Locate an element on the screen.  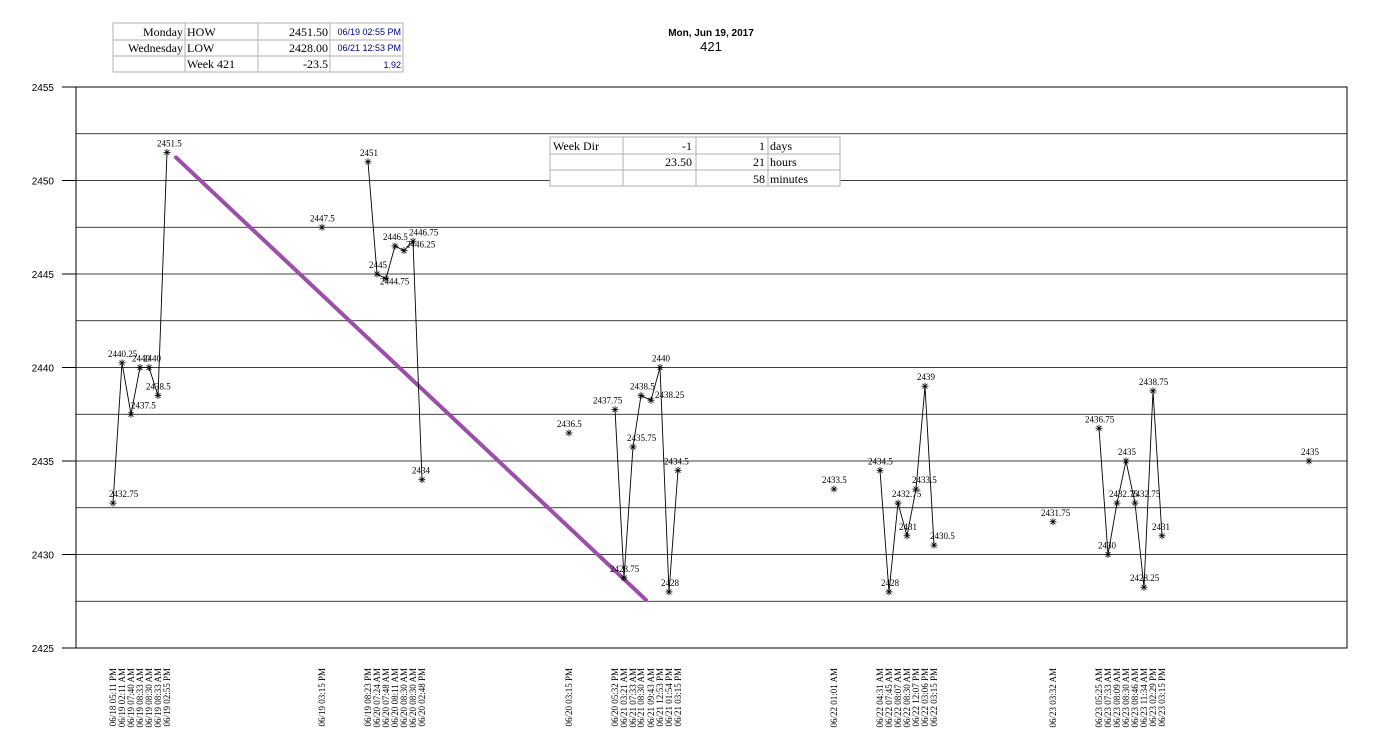
data-label: 2437.75 is located at coordinates (608, 401).